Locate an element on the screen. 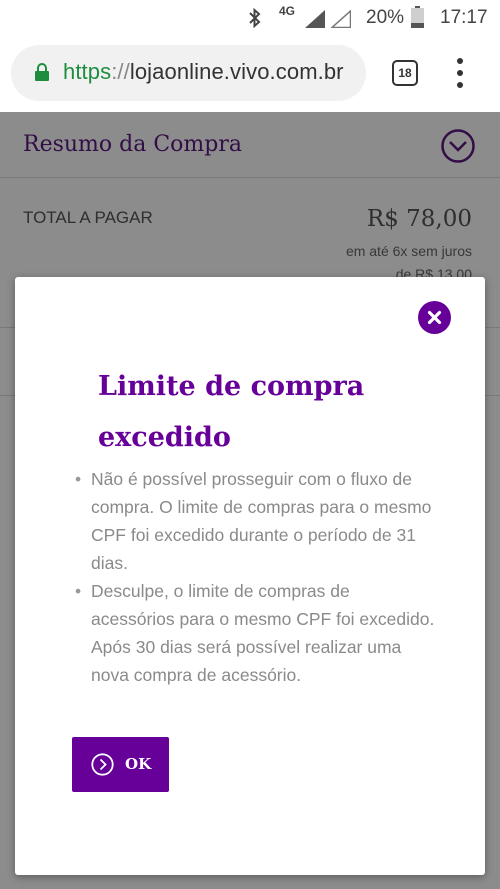 This screenshot has width=500, height=889. close-icon is located at coordinates (434, 317).